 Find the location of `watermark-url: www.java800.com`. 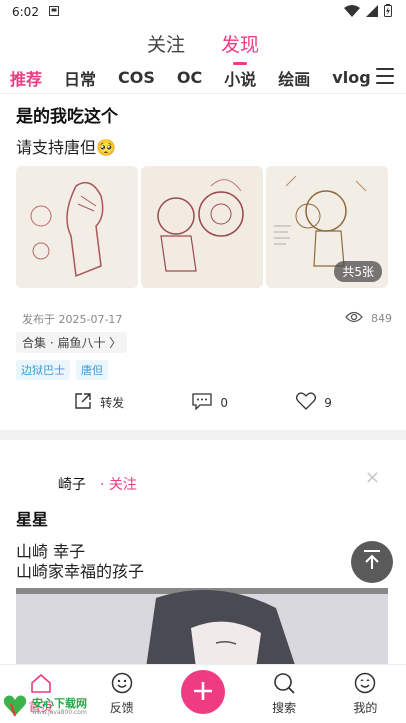

watermark-url: www.java800.com is located at coordinates (59, 712).